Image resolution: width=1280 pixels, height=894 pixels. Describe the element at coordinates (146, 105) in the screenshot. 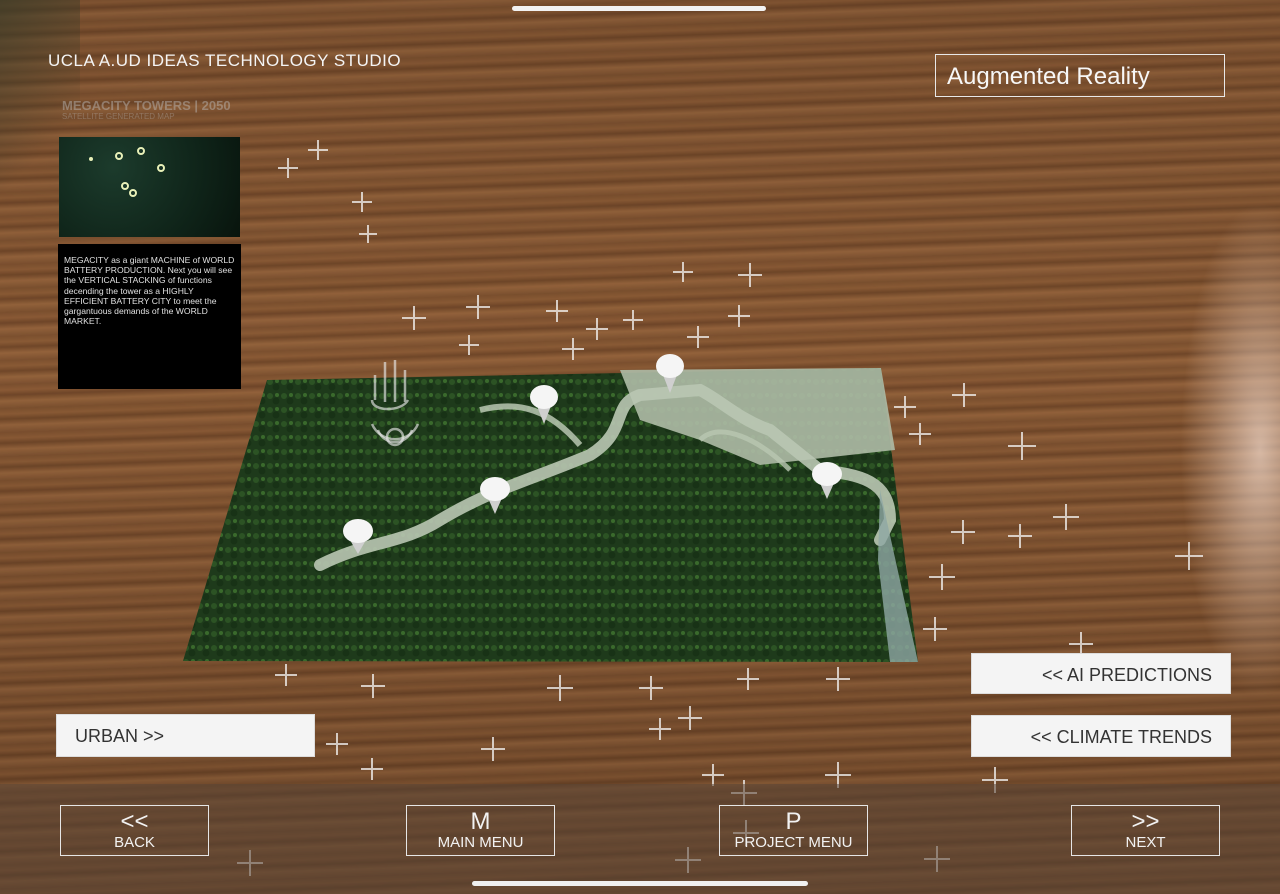

I see `faded-title: MEGACITY TOWERS | 2050` at that location.